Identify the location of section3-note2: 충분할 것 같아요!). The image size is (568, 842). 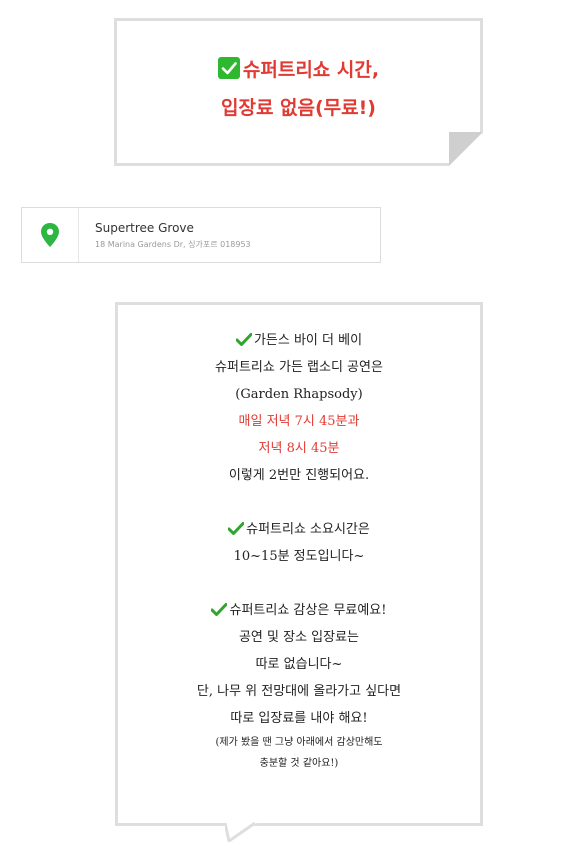
(299, 763).